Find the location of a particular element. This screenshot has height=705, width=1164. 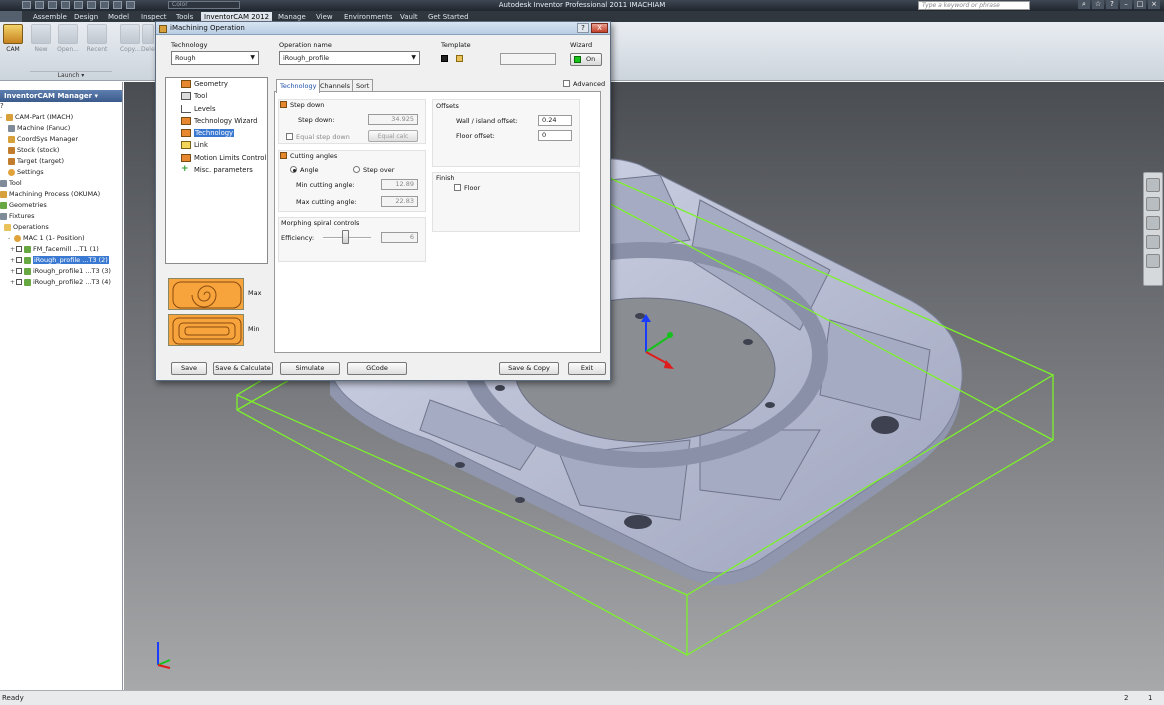

dialog-app-icon is located at coordinates (163, 29).